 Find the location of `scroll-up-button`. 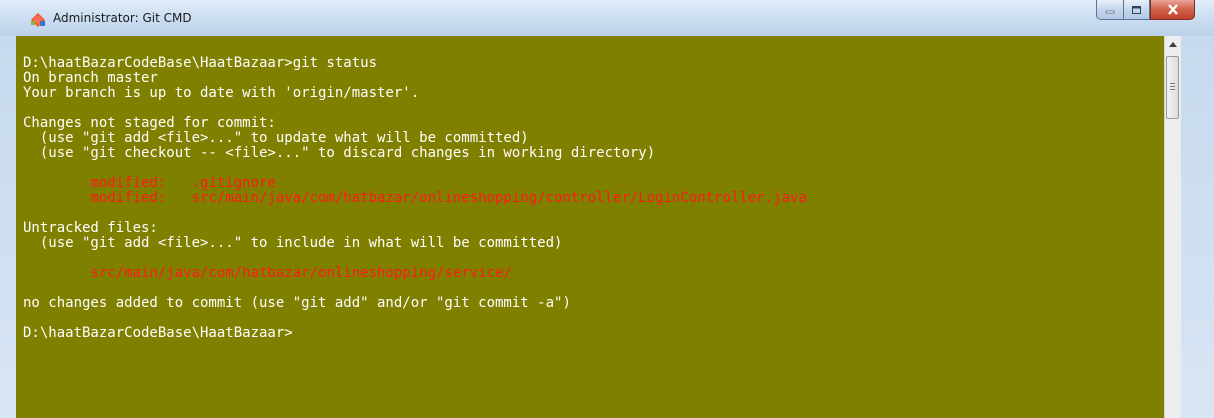

scroll-up-button is located at coordinates (1173, 44).